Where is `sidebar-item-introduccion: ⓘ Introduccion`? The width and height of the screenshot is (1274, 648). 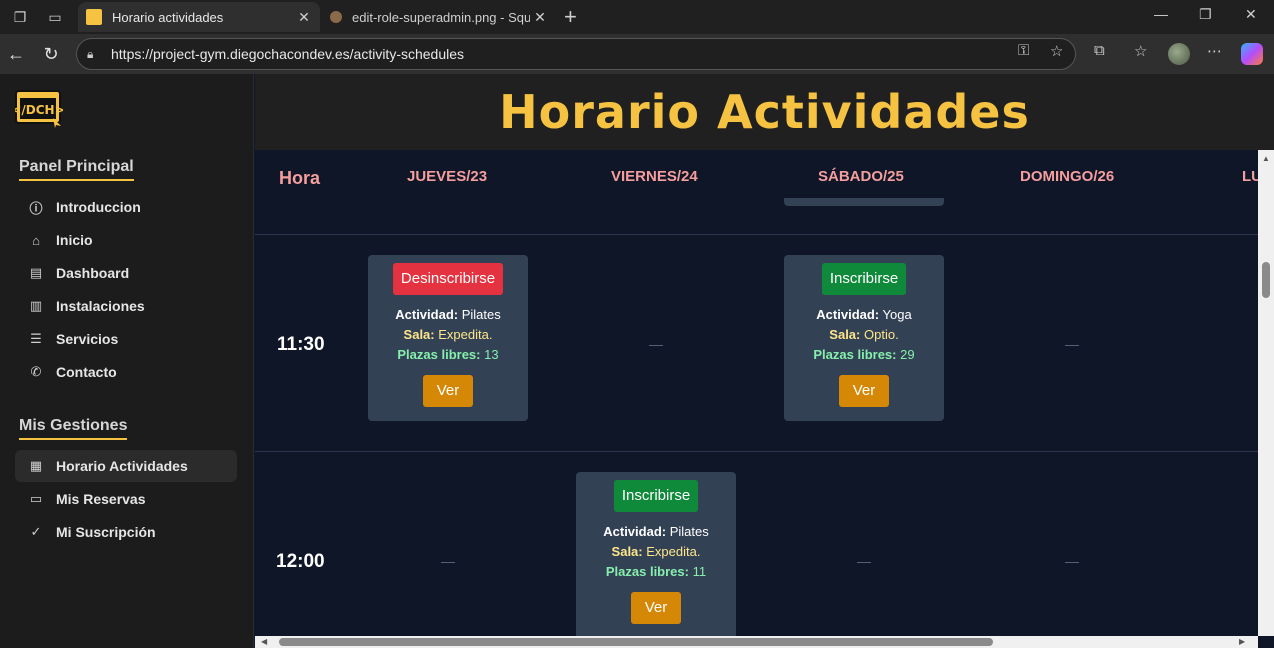
sidebar-item-introduccion: ⓘ Introduccion is located at coordinates (126, 207).